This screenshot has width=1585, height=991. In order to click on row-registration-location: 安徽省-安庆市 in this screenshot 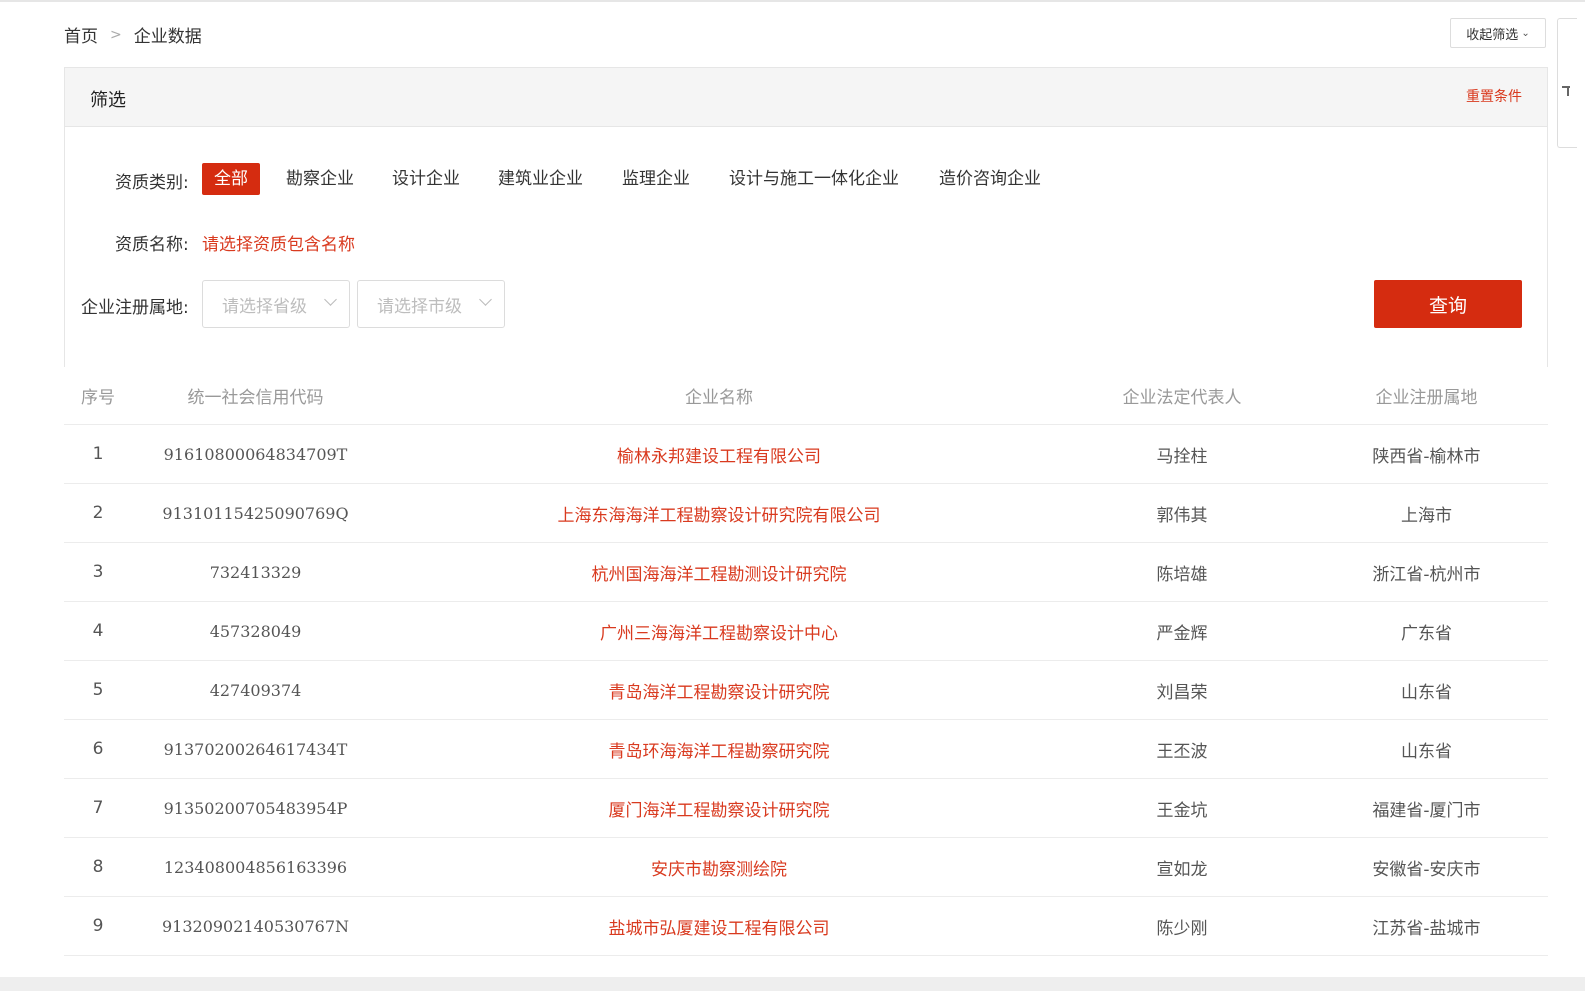, I will do `click(1426, 867)`.